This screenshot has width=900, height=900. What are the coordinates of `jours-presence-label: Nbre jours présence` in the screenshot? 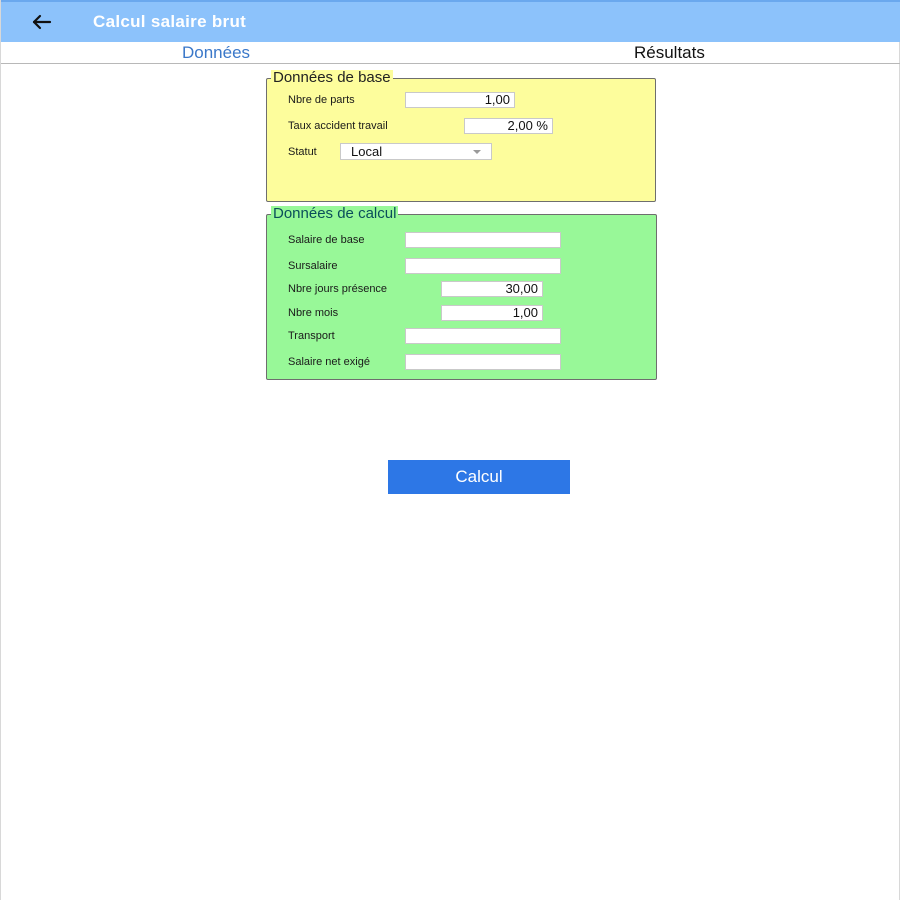 It's located at (338, 289).